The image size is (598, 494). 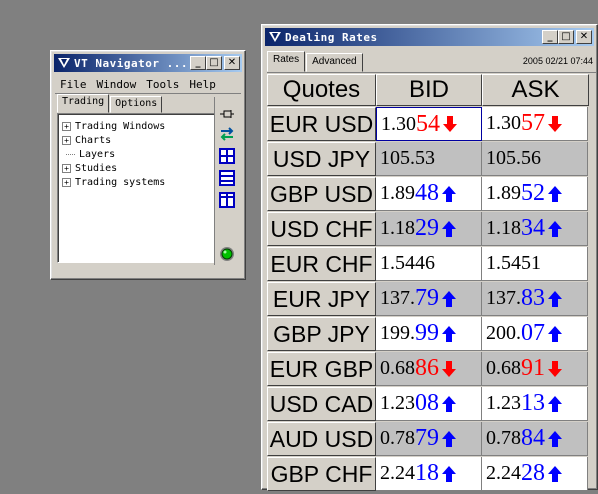 What do you see at coordinates (429, 334) in the screenshot?
I see `bid-price-cell: 199. 99` at bounding box center [429, 334].